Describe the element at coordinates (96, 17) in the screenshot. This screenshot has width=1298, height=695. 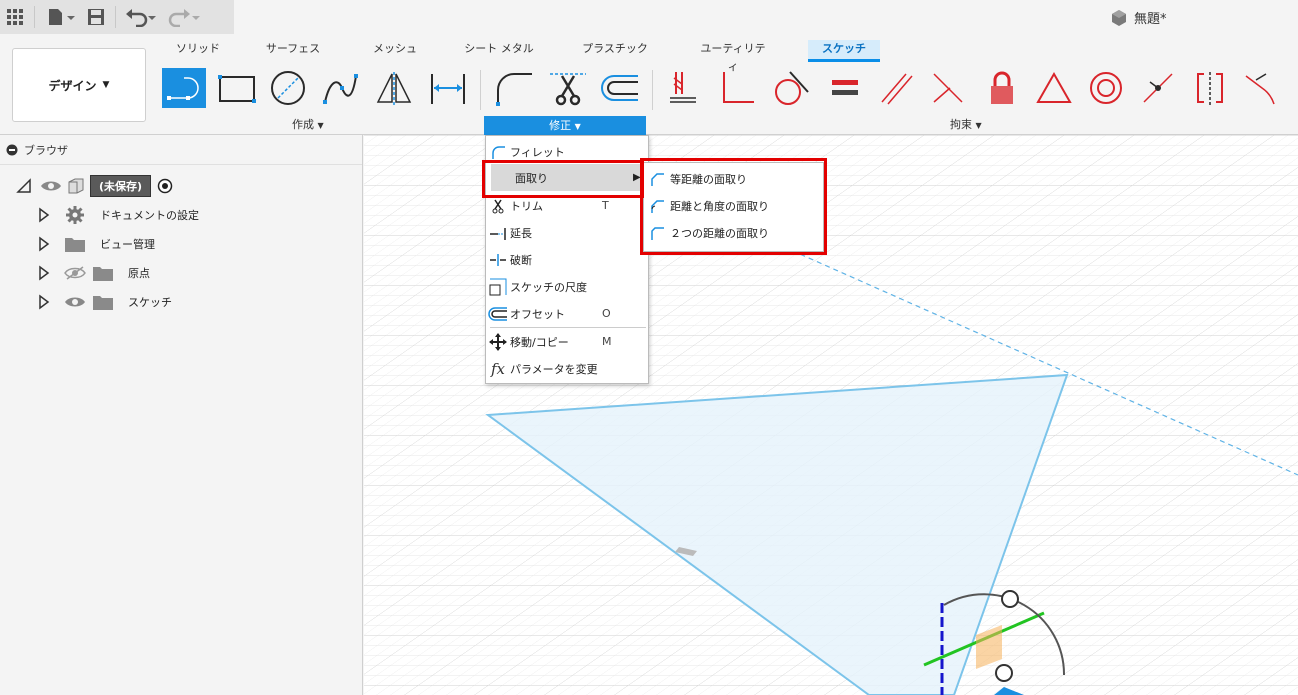
I see `save-icon` at that location.